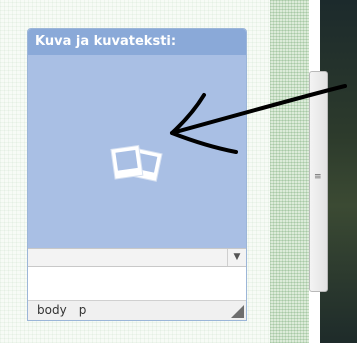  I want to click on path-item-p: p, so click(83, 310).